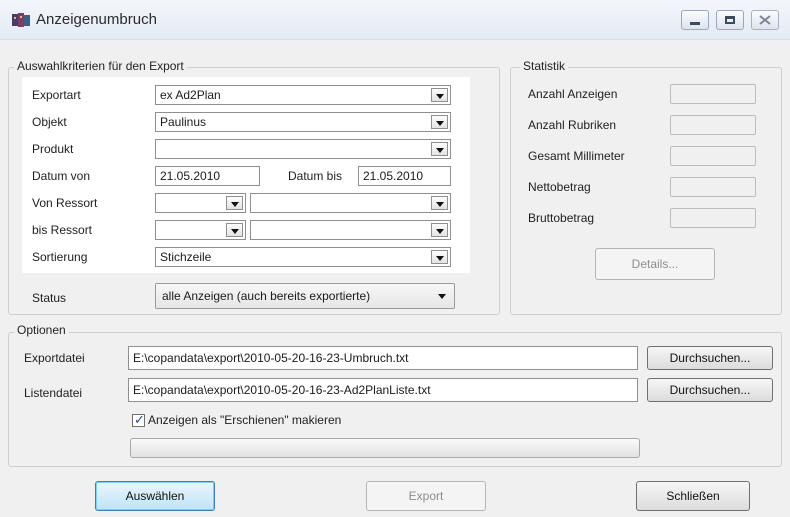 This screenshot has height=517, width=790. I want to click on status-select: alle Anzeigen (auch bereits exportierte), so click(305, 296).